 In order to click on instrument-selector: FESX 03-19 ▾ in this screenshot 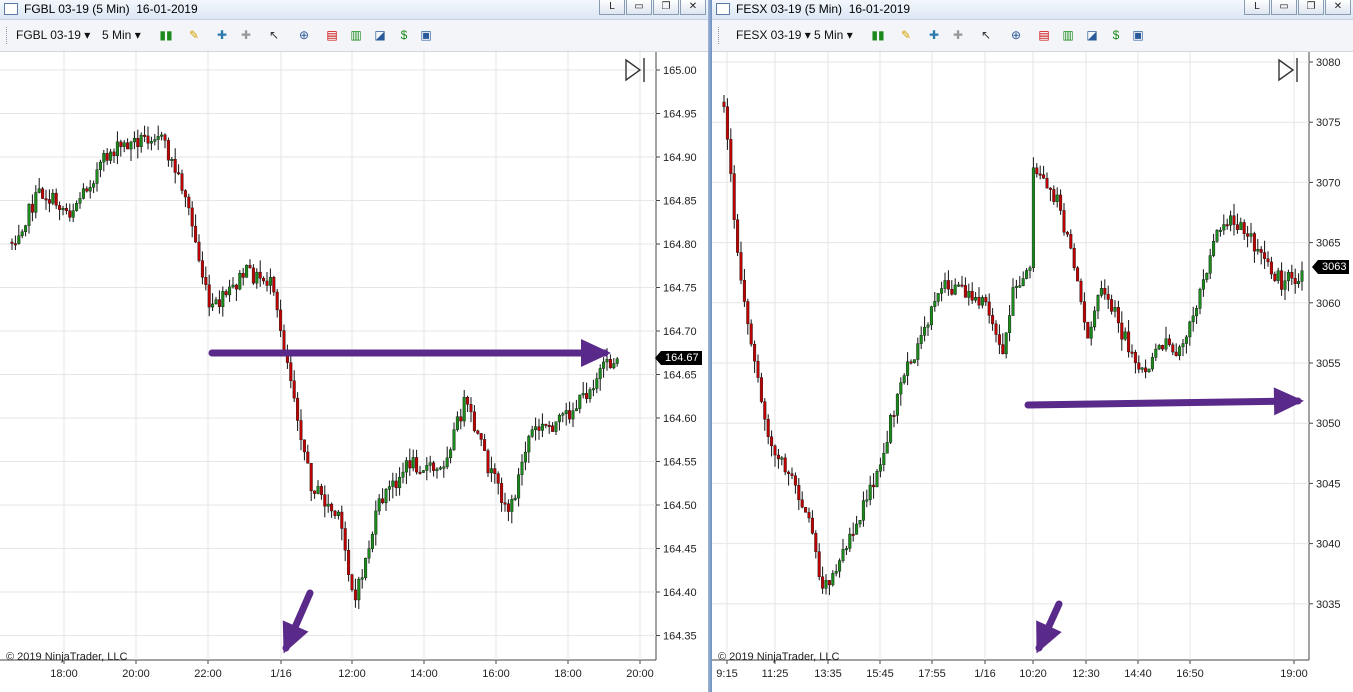, I will do `click(773, 35)`.